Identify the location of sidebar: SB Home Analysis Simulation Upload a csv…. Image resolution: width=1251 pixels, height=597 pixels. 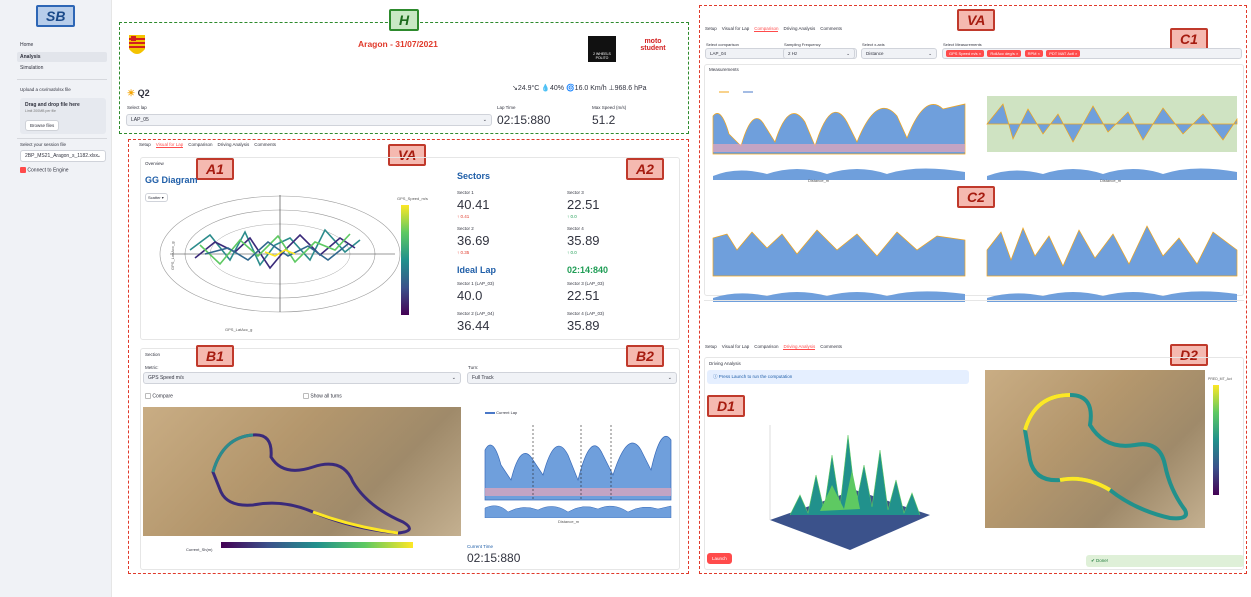
(56, 298).